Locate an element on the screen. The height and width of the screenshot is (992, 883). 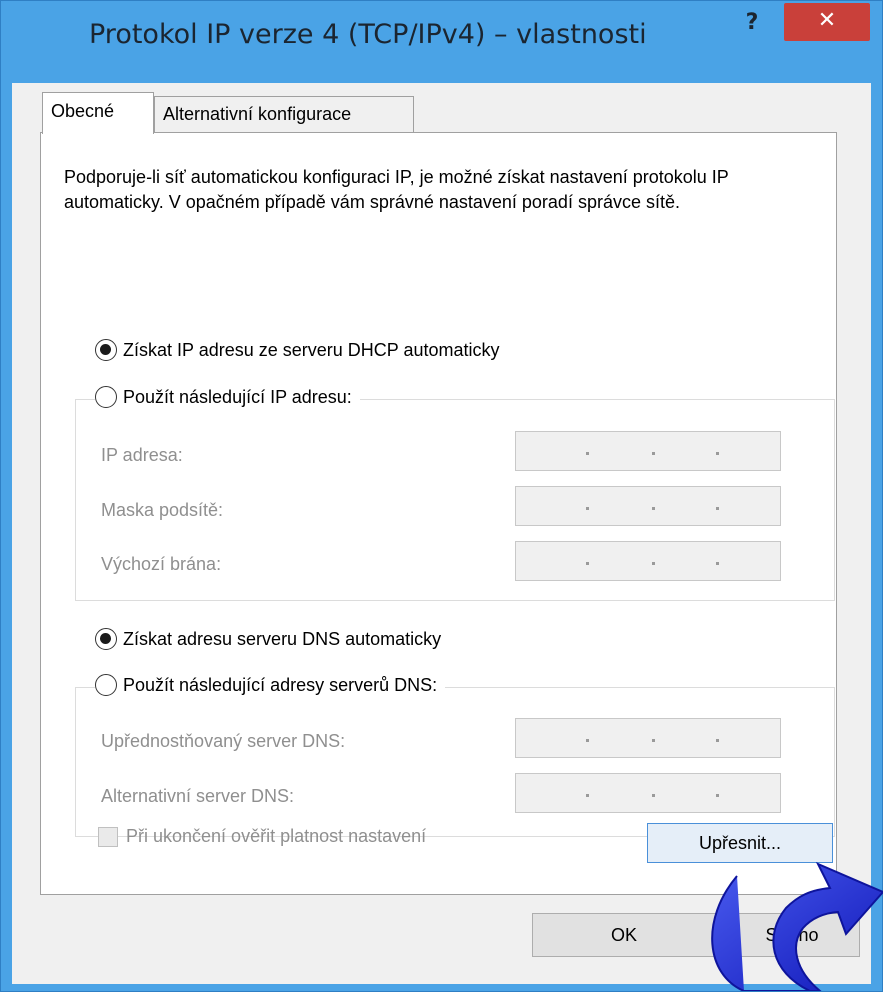
checkbox-icon is located at coordinates (108, 836).